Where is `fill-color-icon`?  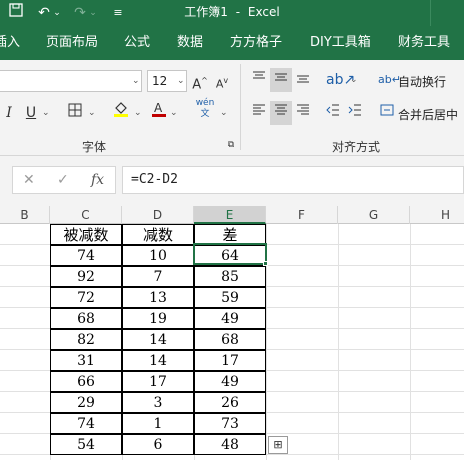 fill-color-icon is located at coordinates (121, 112).